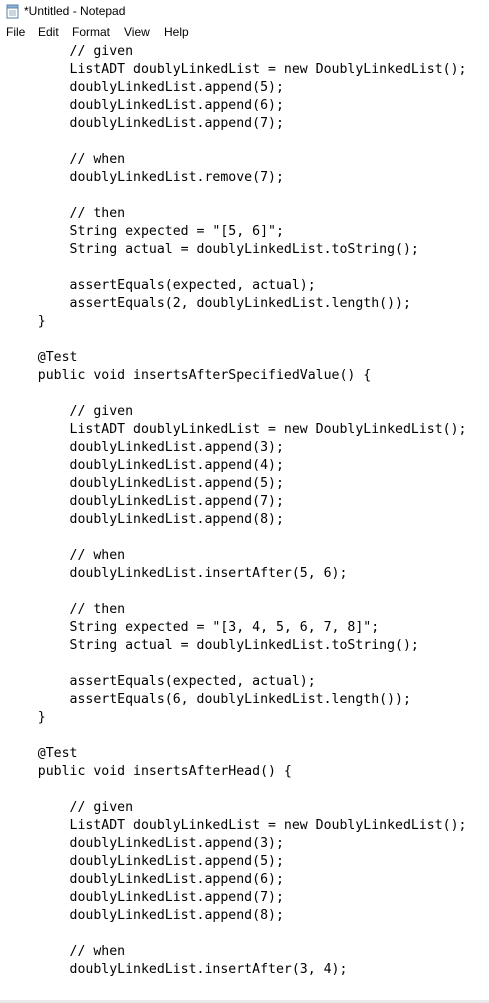 Image resolution: width=489 pixels, height=1003 pixels. I want to click on code-line: doublyLinkedList.append(4);, so click(145, 465).